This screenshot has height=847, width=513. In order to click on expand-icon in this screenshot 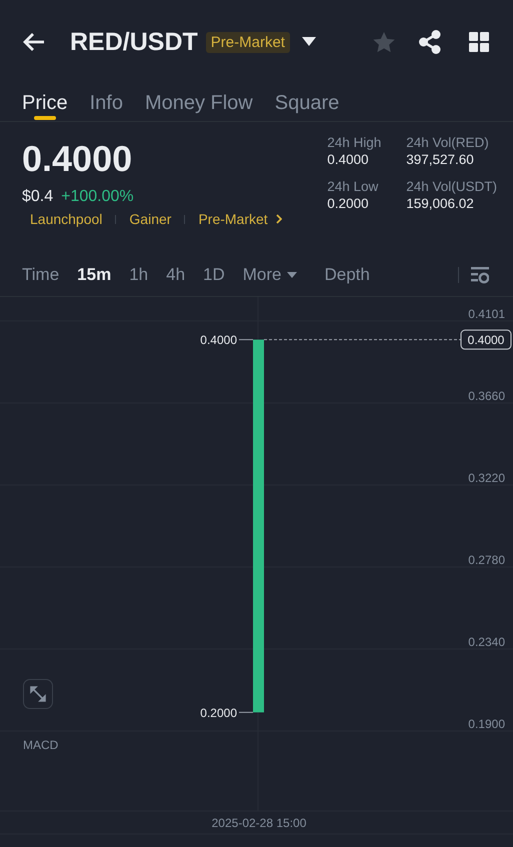, I will do `click(38, 694)`.